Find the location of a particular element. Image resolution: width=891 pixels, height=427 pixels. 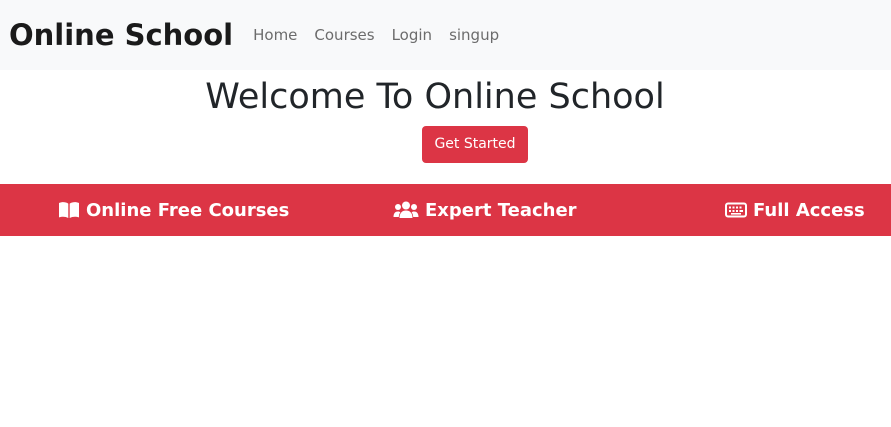

feature-label: Expert Teacher is located at coordinates (501, 210).